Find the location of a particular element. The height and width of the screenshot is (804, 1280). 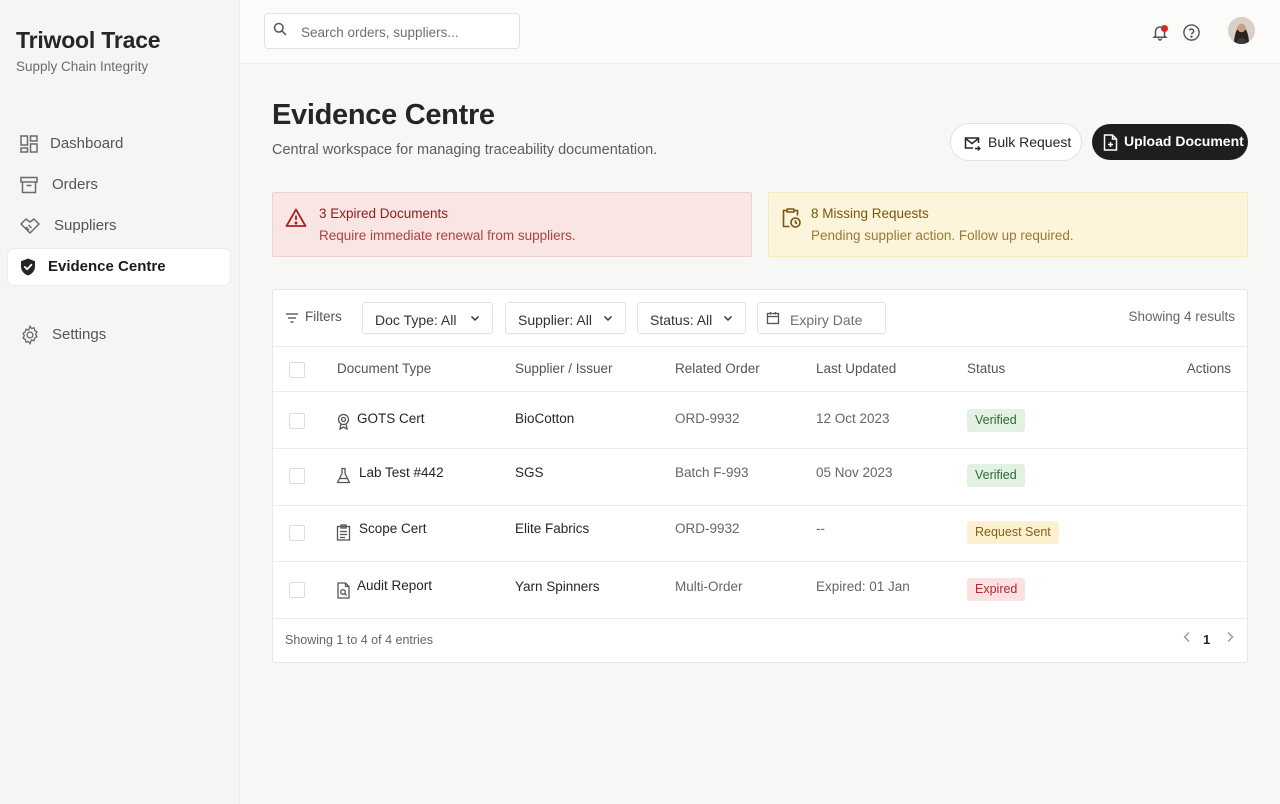

column-header-related-order: Related Order is located at coordinates (717, 368).